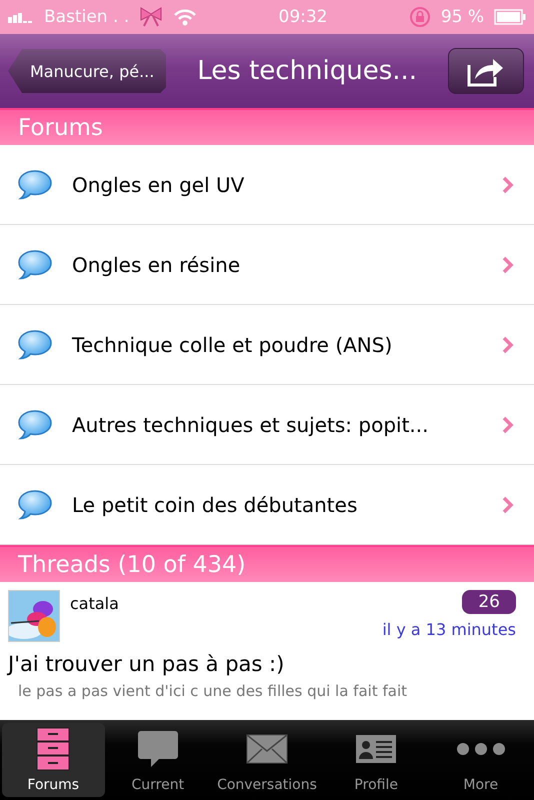 The width and height of the screenshot is (534, 800). What do you see at coordinates (87, 17) in the screenshot?
I see `carrier-name: Bastien . .` at bounding box center [87, 17].